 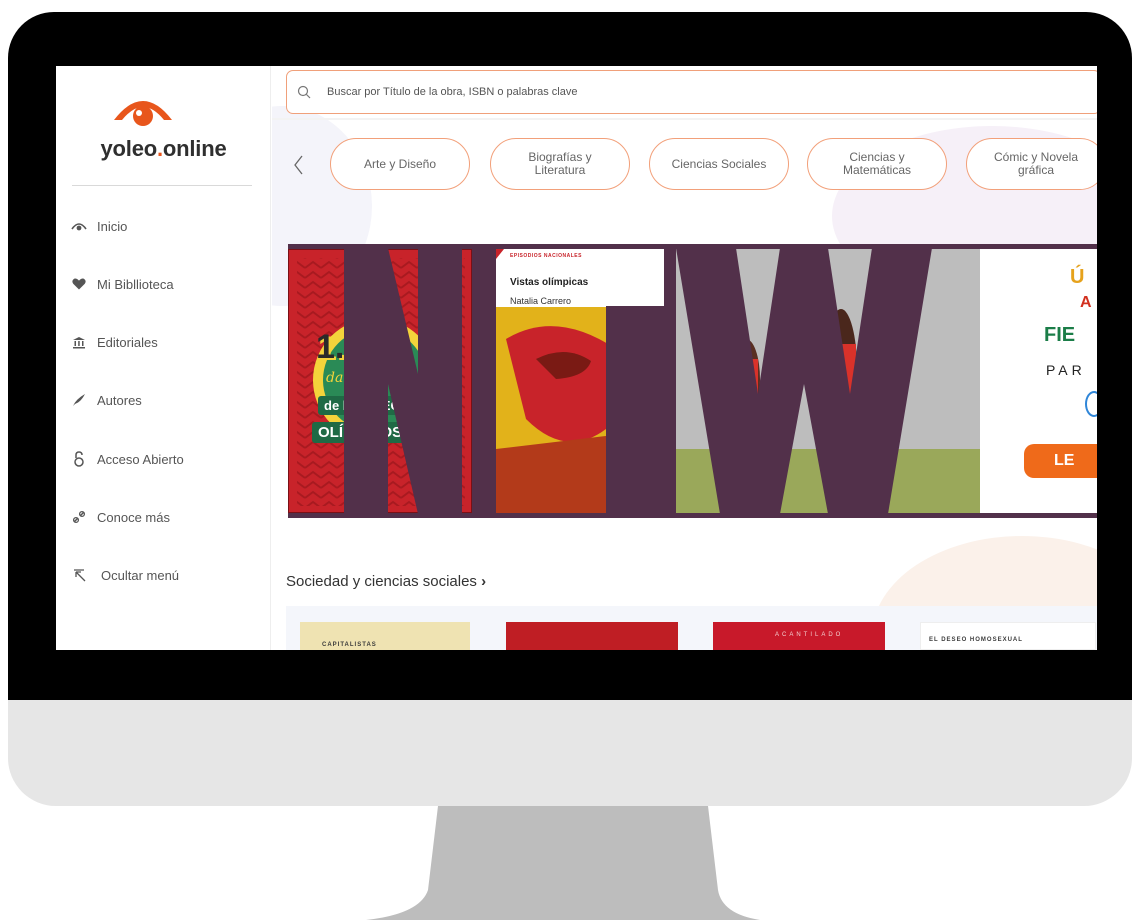 What do you see at coordinates (627, 92) in the screenshot?
I see `search-input` at bounding box center [627, 92].